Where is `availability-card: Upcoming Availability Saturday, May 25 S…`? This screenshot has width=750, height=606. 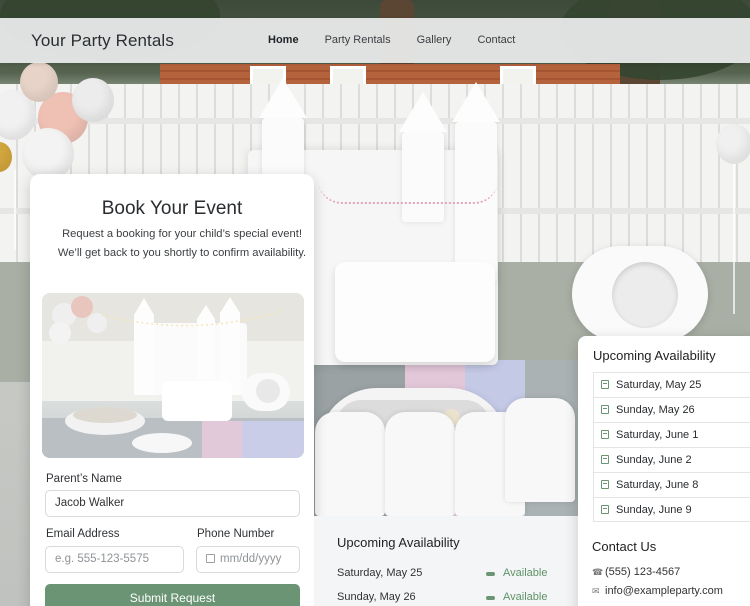
availability-card: Upcoming Availability Saturday, May 25 S… is located at coordinates (664, 471).